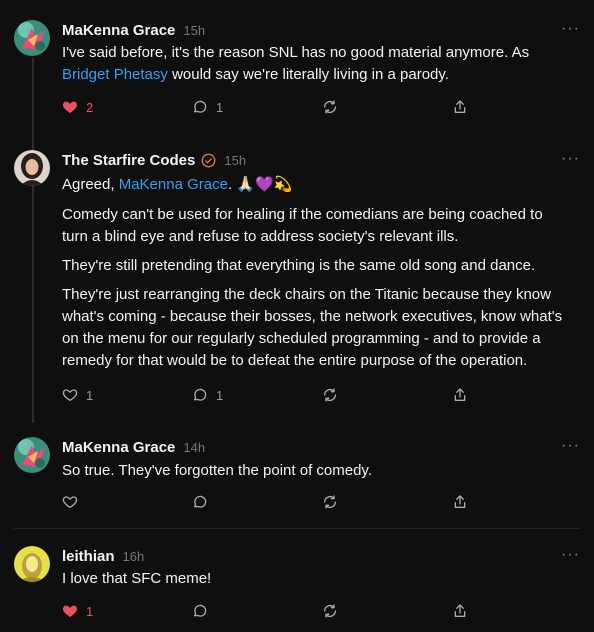 Image resolution: width=594 pixels, height=632 pixels. Describe the element at coordinates (137, 578) in the screenshot. I see `comment-text: I love that SFC meme!` at that location.